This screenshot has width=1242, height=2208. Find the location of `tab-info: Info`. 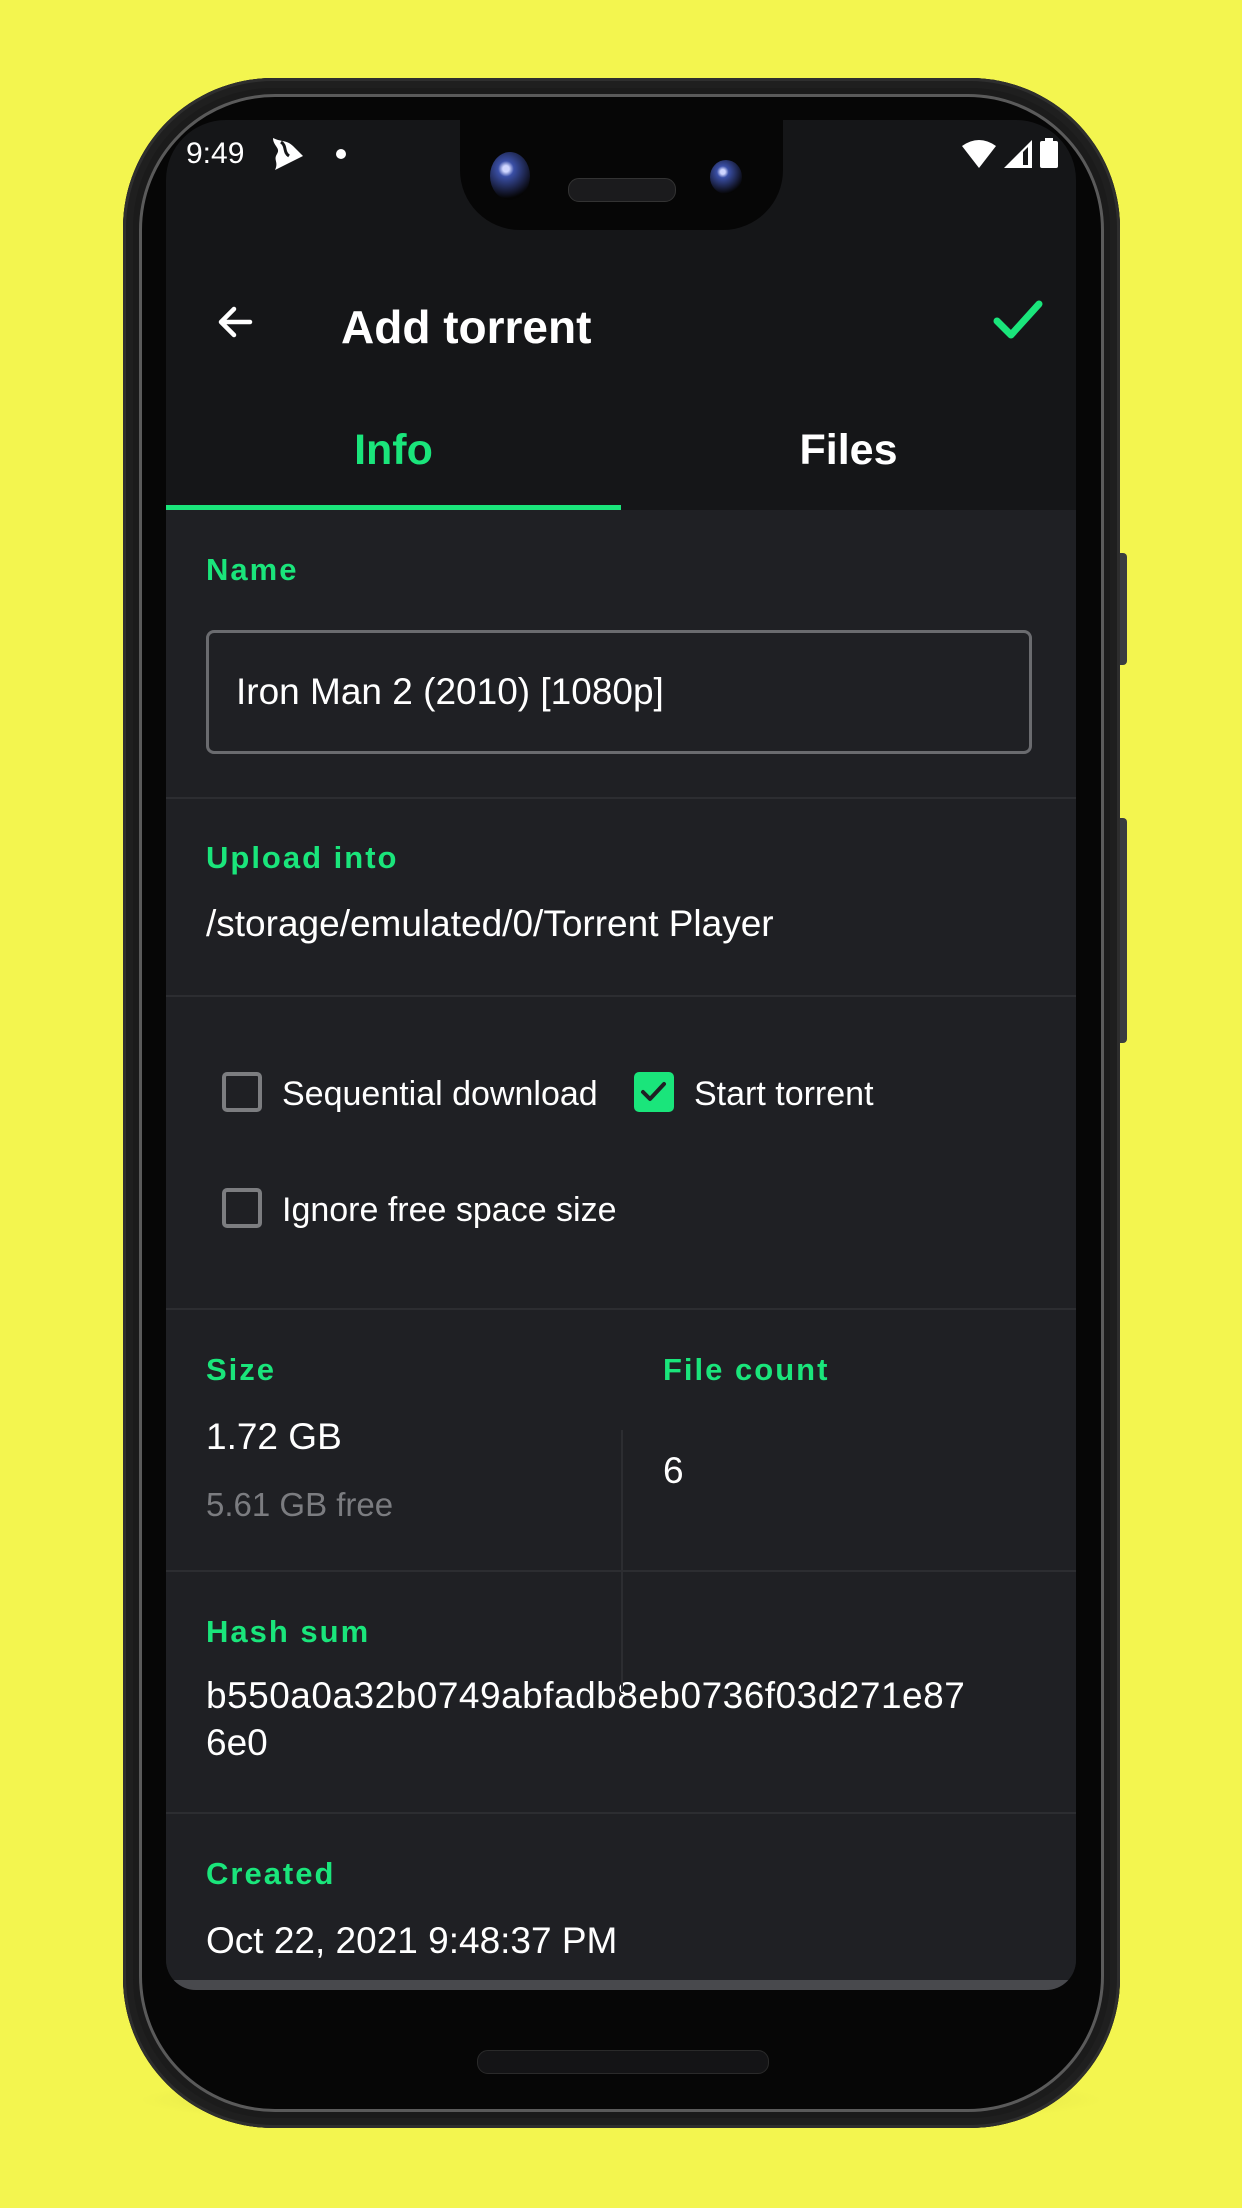

tab-info: Info is located at coordinates (393, 450).